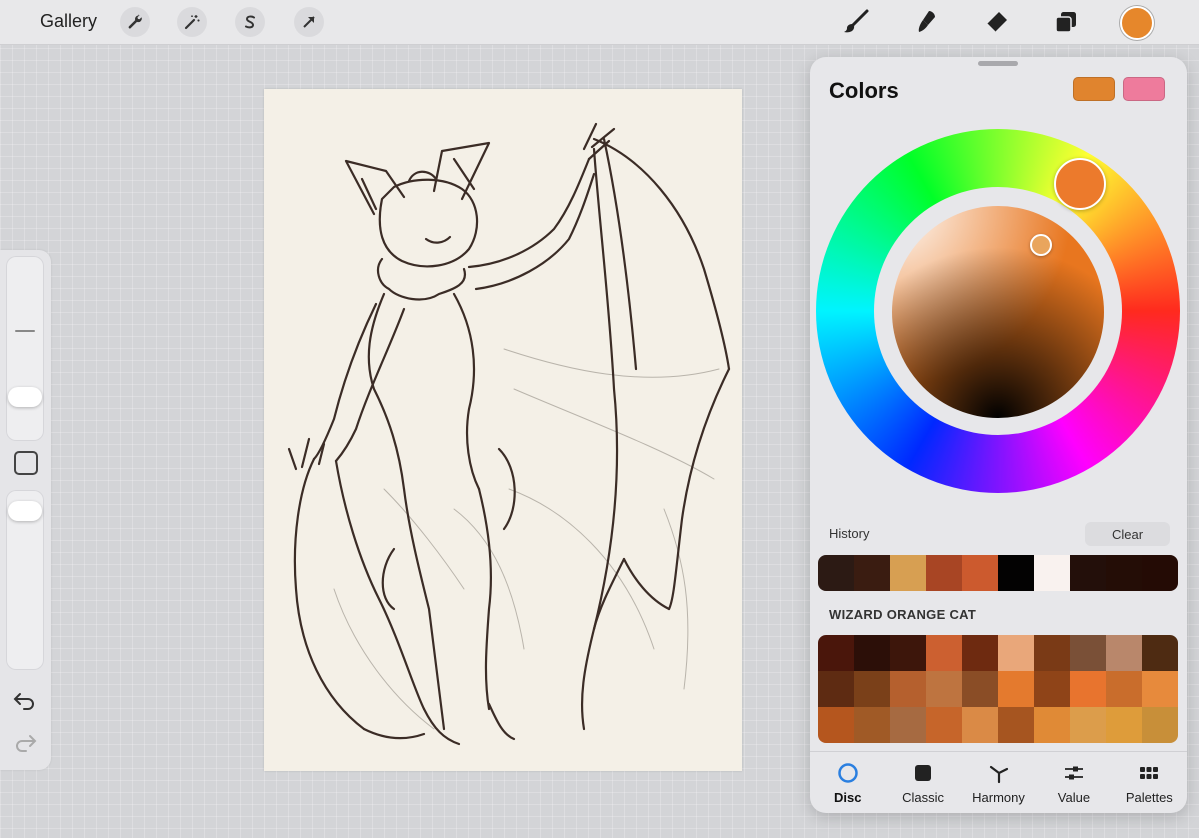 The image size is (1199, 838). Describe the element at coordinates (25, 703) in the screenshot. I see `undo-arrow-icon` at that location.